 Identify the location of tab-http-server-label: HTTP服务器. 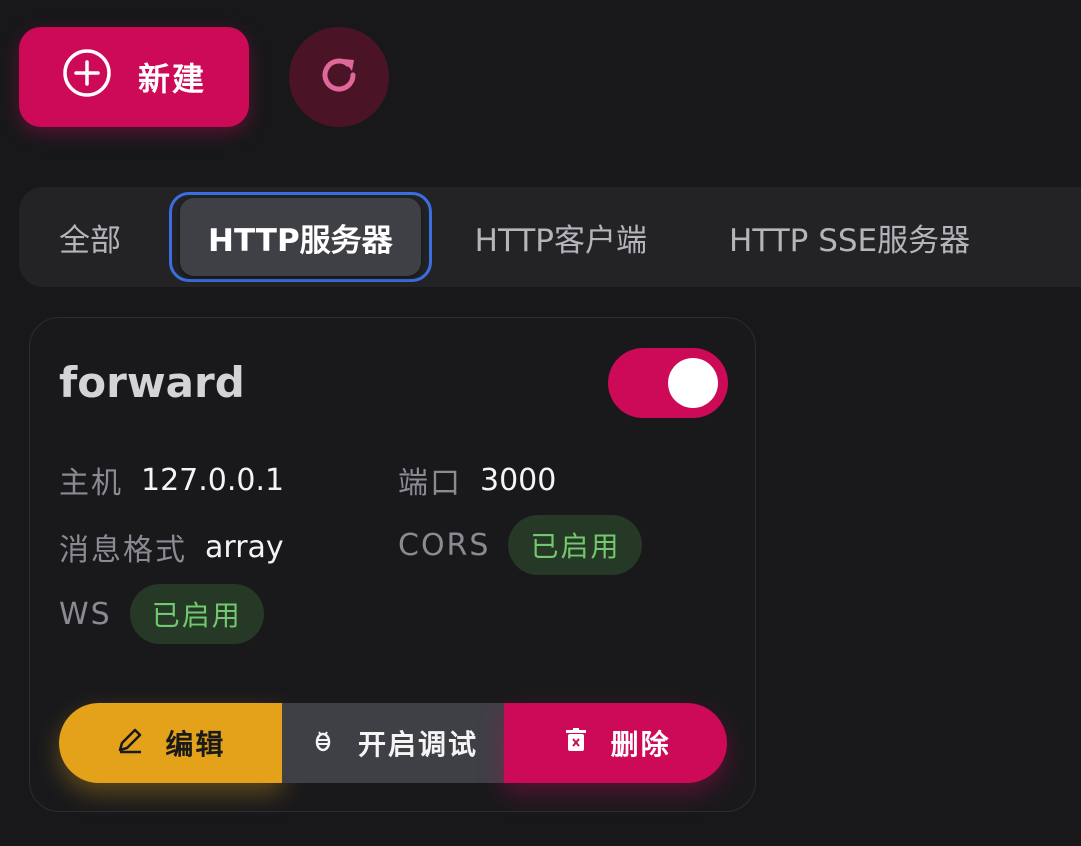
(300, 237).